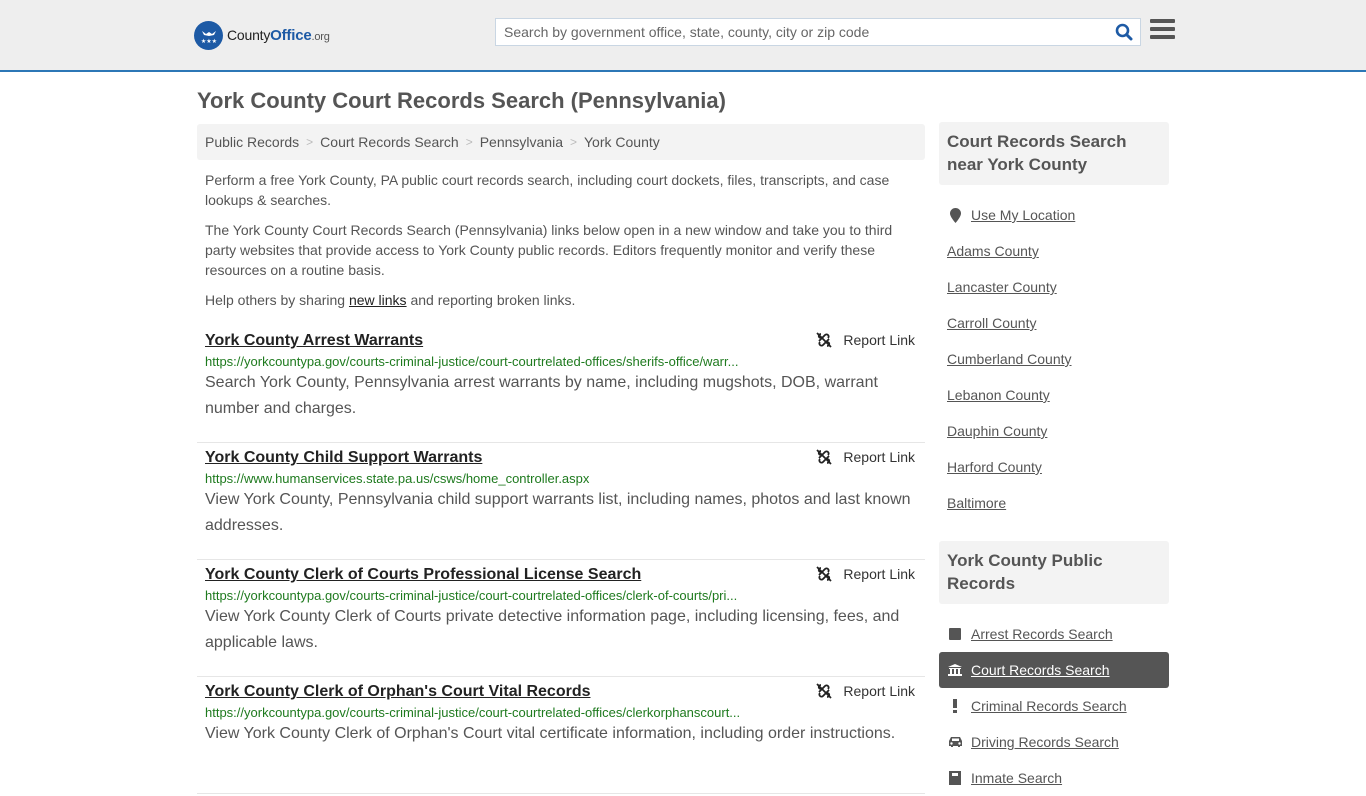 The image size is (1366, 796). I want to click on site-search, so click(818, 32).